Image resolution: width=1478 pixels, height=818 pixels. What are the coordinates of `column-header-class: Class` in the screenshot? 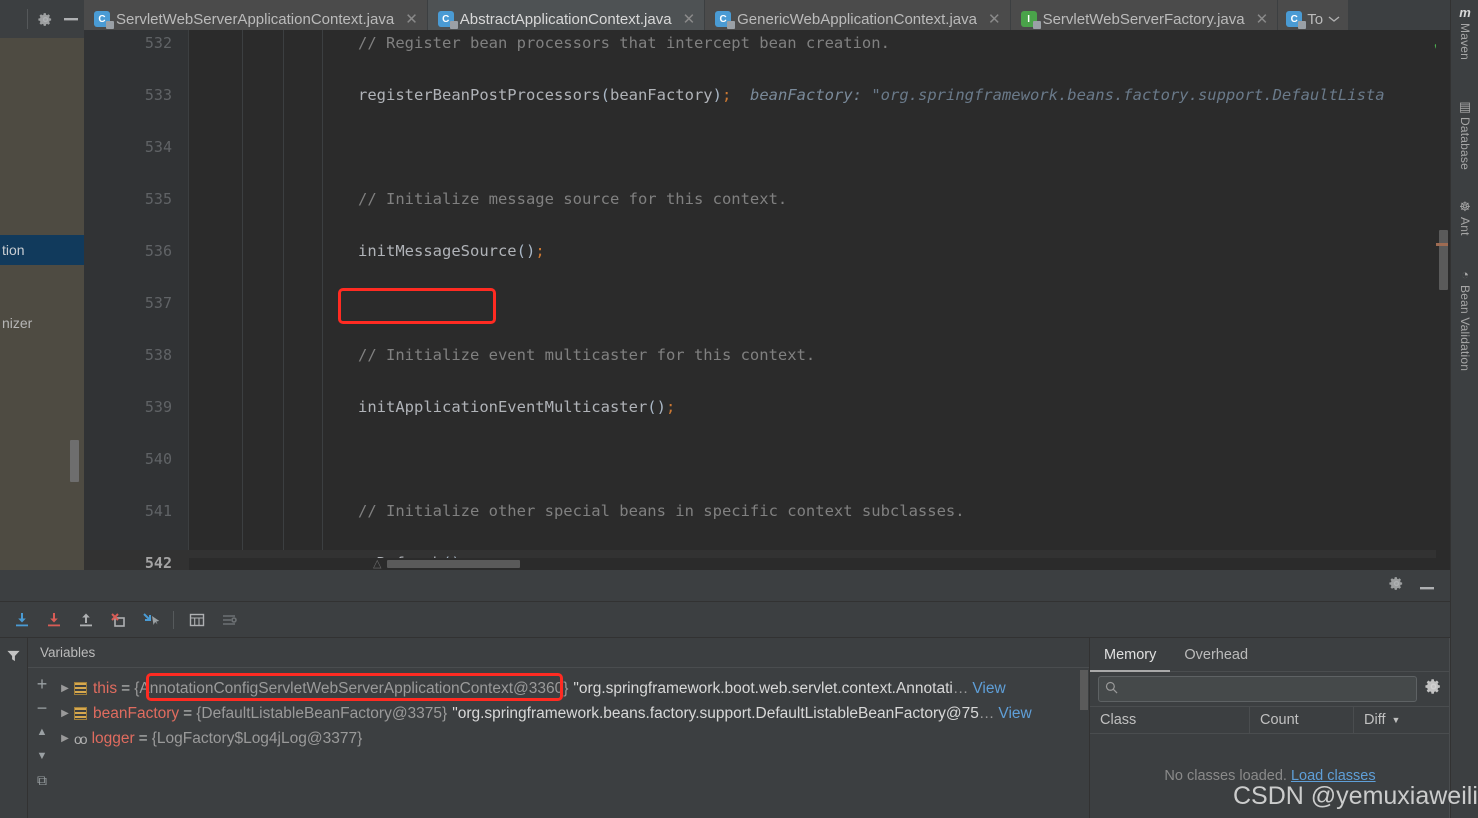 It's located at (1170, 720).